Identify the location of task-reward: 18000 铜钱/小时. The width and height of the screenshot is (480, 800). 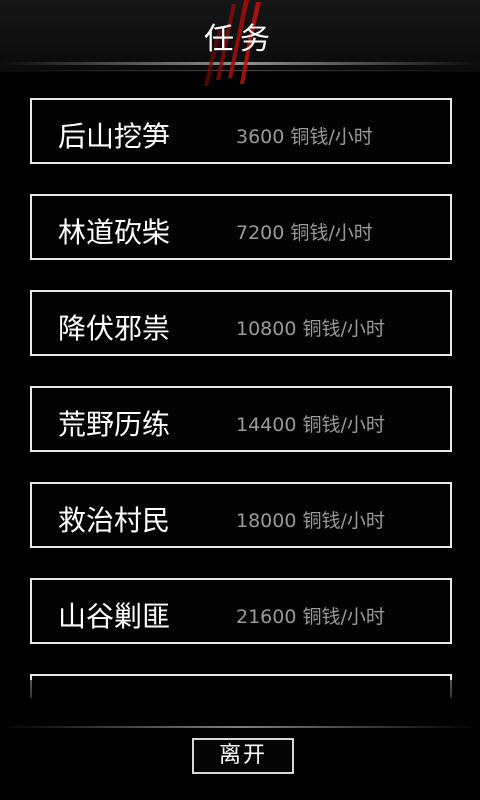
(310, 521).